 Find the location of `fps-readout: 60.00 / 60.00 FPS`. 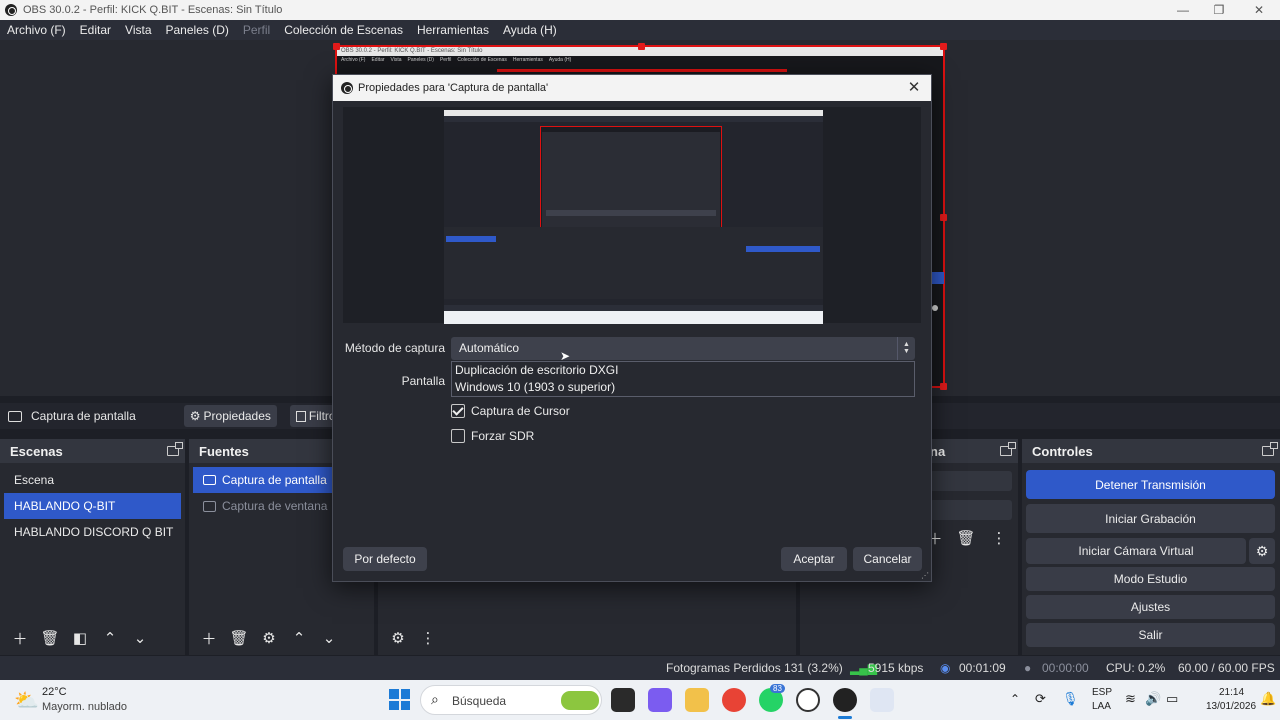

fps-readout: 60.00 / 60.00 FPS is located at coordinates (1226, 668).